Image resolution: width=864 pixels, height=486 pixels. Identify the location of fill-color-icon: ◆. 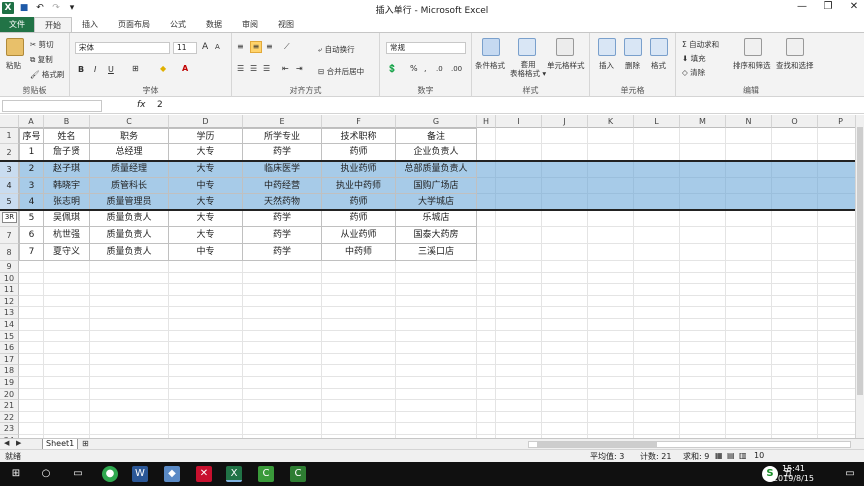
(163, 68).